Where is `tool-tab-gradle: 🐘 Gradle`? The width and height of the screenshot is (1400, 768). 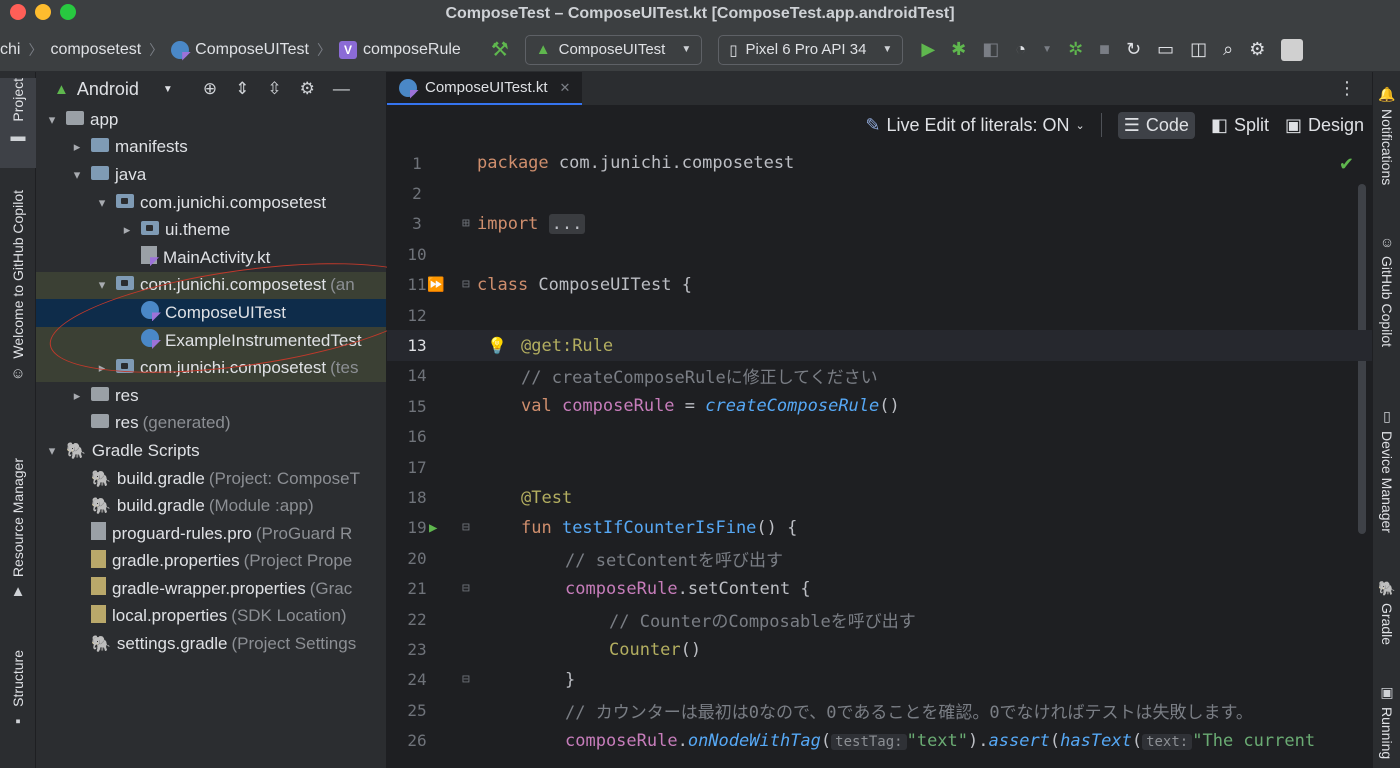 tool-tab-gradle: 🐘 Gradle is located at coordinates (1386, 612).